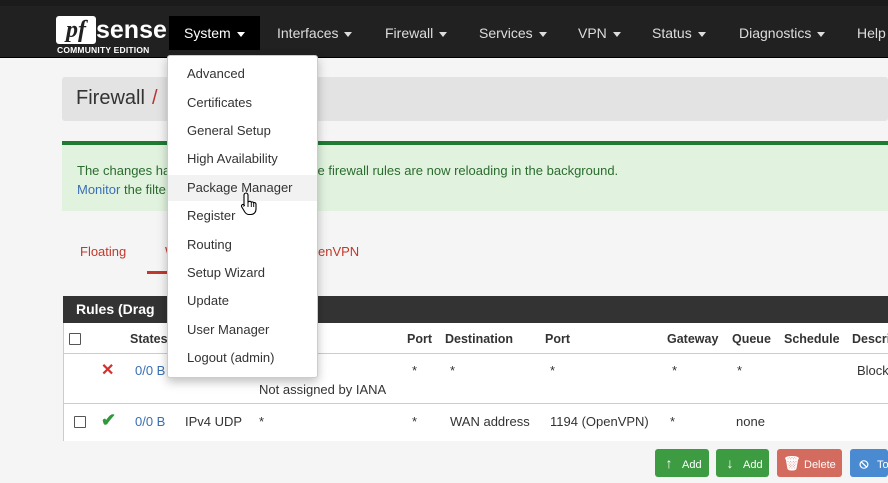 This screenshot has height=483, width=888. What do you see at coordinates (242, 273) in the screenshot?
I see `menu-setup-wizard: Setup Wizard` at bounding box center [242, 273].